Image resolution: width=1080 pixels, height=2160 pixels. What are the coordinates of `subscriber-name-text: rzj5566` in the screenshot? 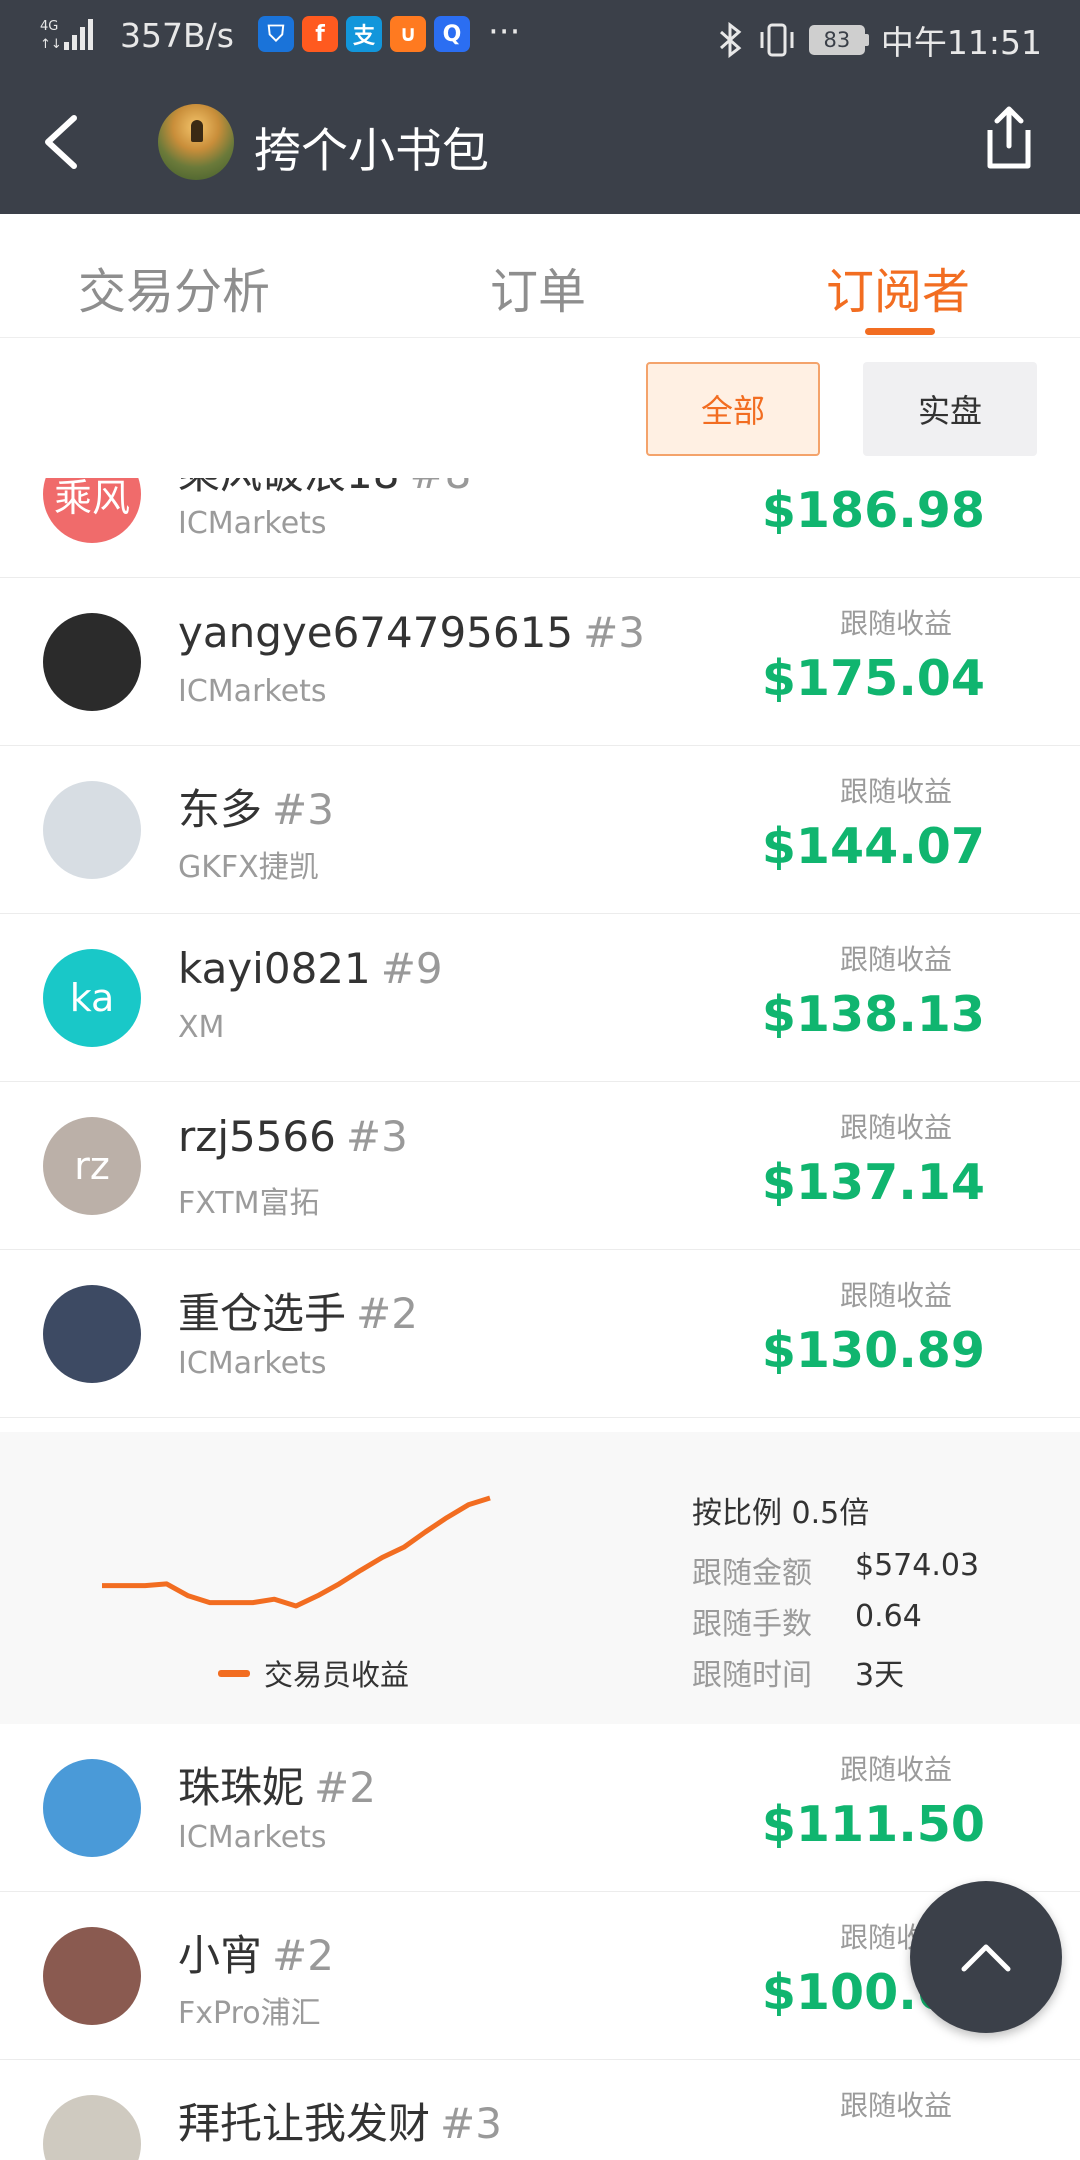 It's located at (257, 1136).